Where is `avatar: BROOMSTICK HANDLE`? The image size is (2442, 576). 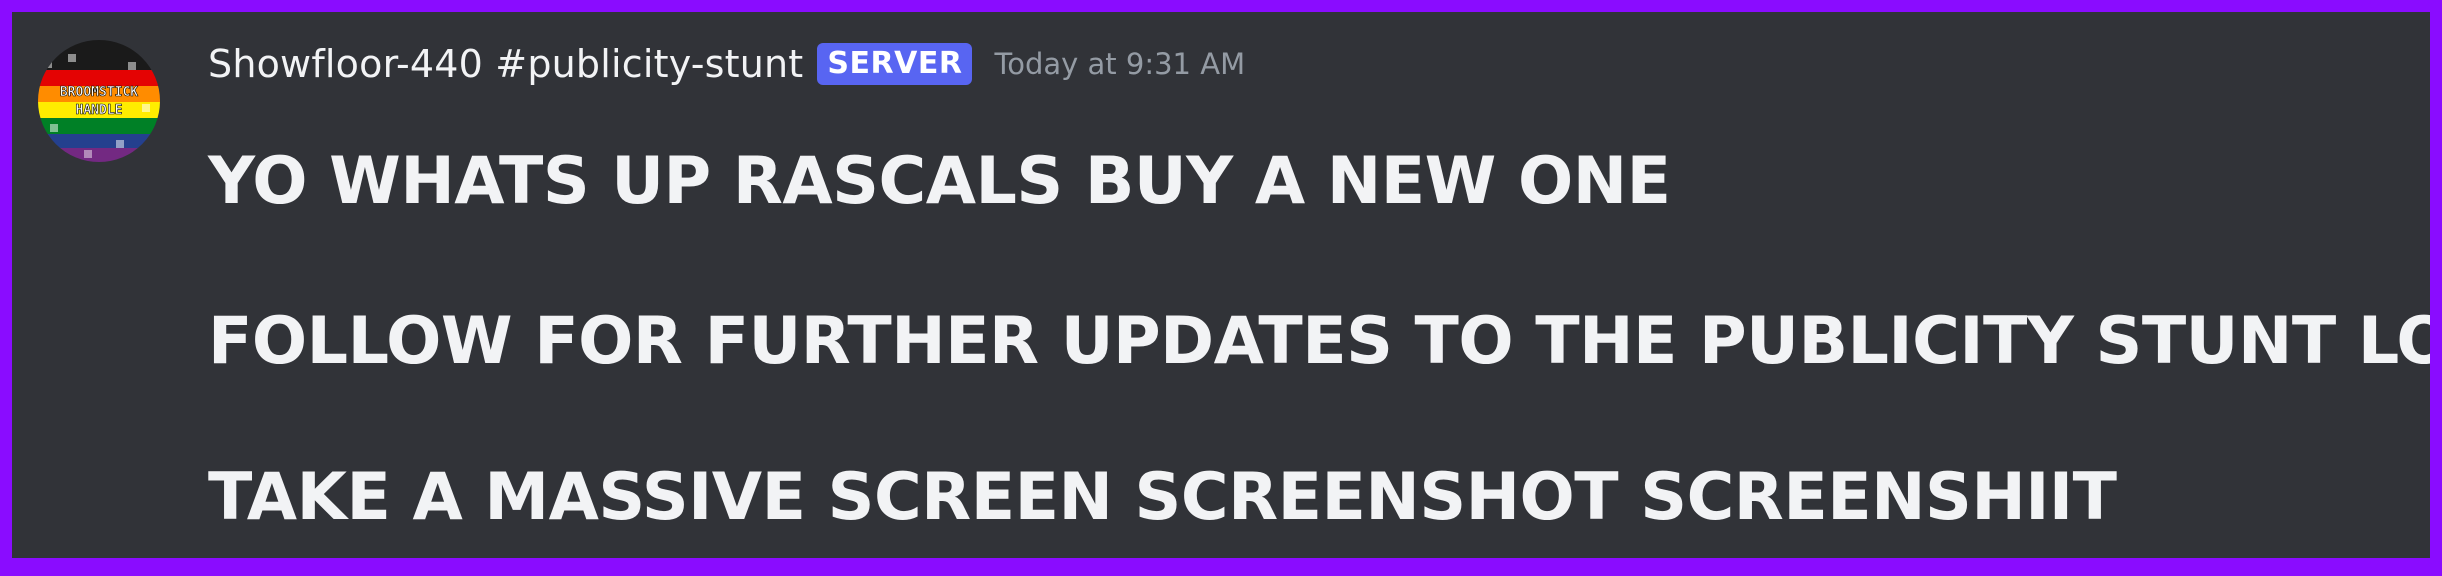 avatar: BROOMSTICK HANDLE is located at coordinates (99, 101).